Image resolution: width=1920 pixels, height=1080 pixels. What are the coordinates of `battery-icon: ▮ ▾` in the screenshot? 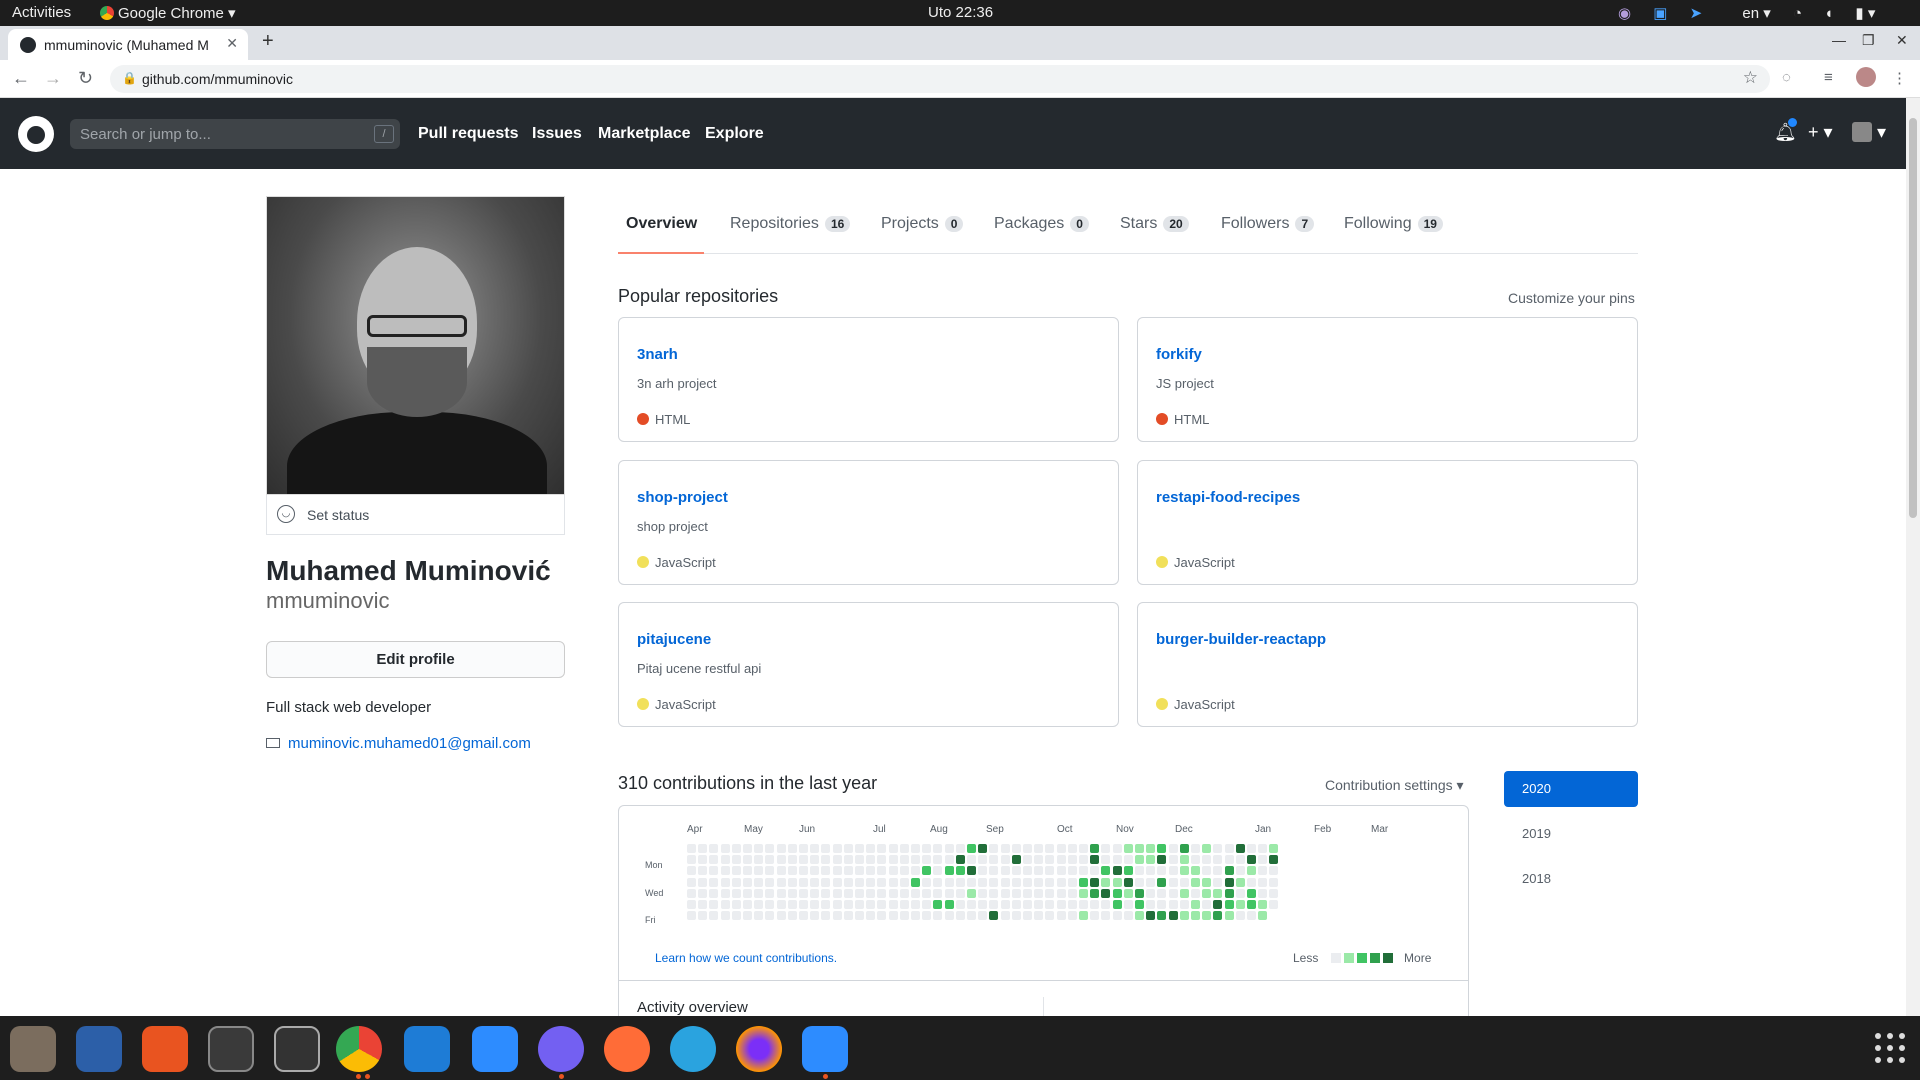 It's located at (1865, 13).